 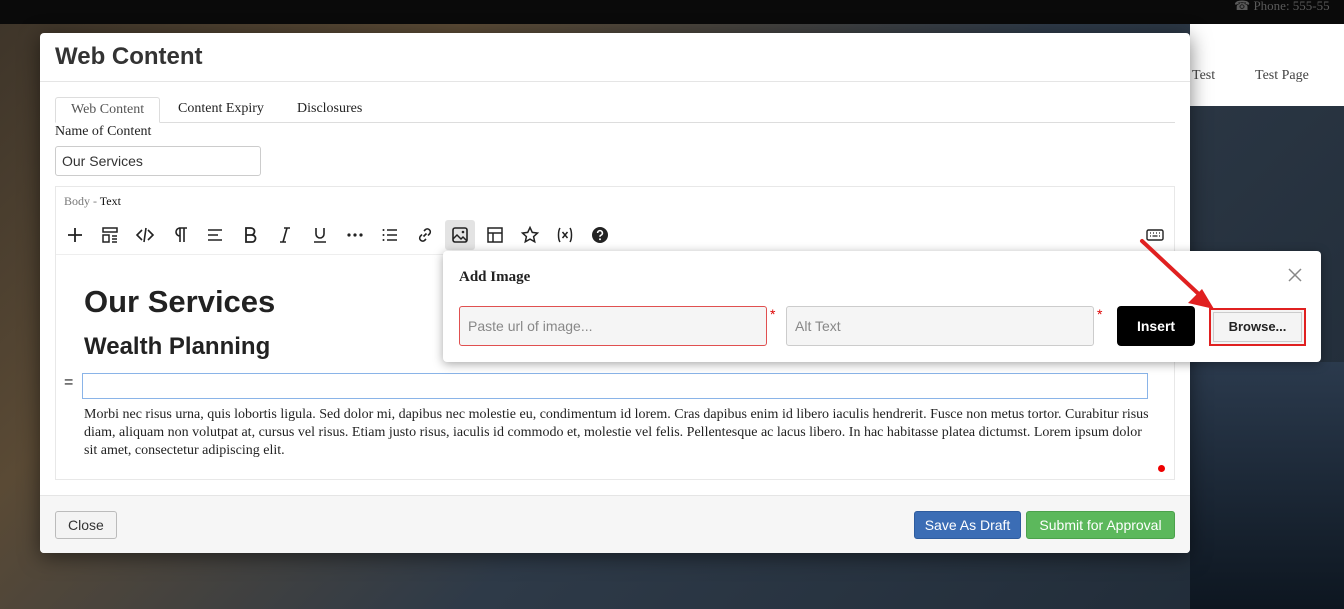 I want to click on status-dot, so click(x=1161, y=468).